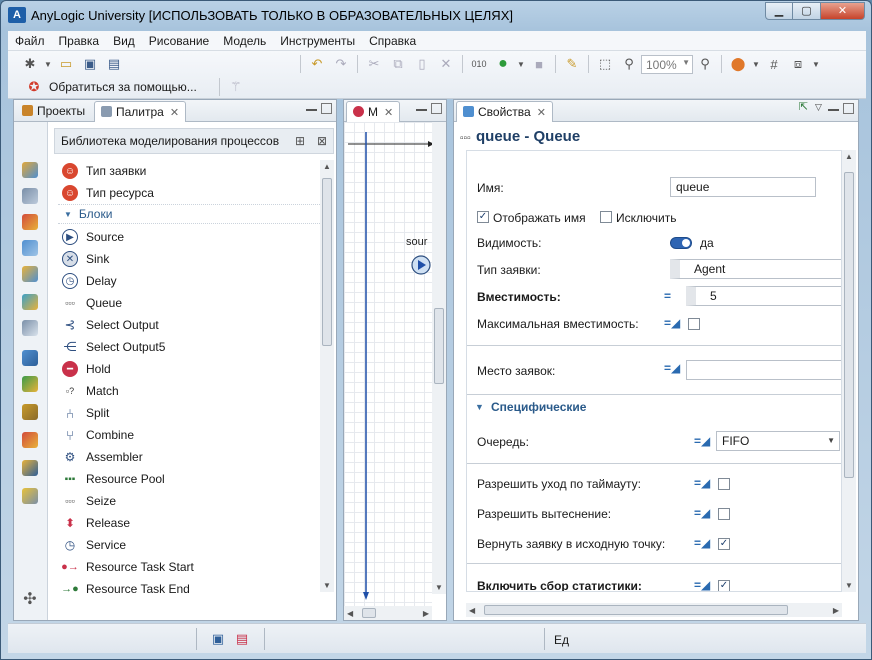  What do you see at coordinates (667, 64) in the screenshot?
I see `zoom-field: 100% ▼` at bounding box center [667, 64].